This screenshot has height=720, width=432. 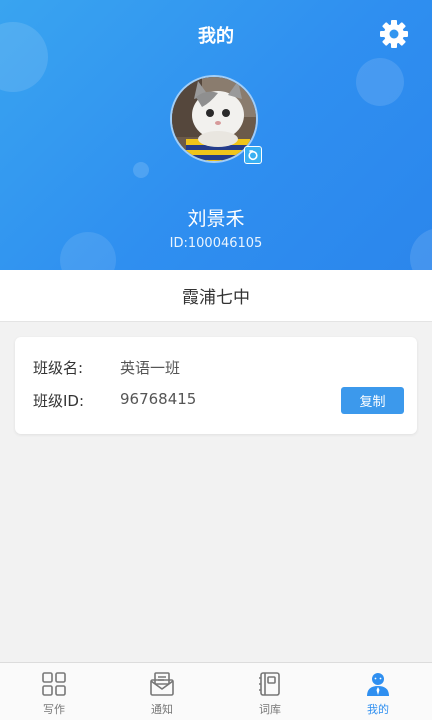 What do you see at coordinates (216, 219) in the screenshot?
I see `user-name: 刘景禾` at bounding box center [216, 219].